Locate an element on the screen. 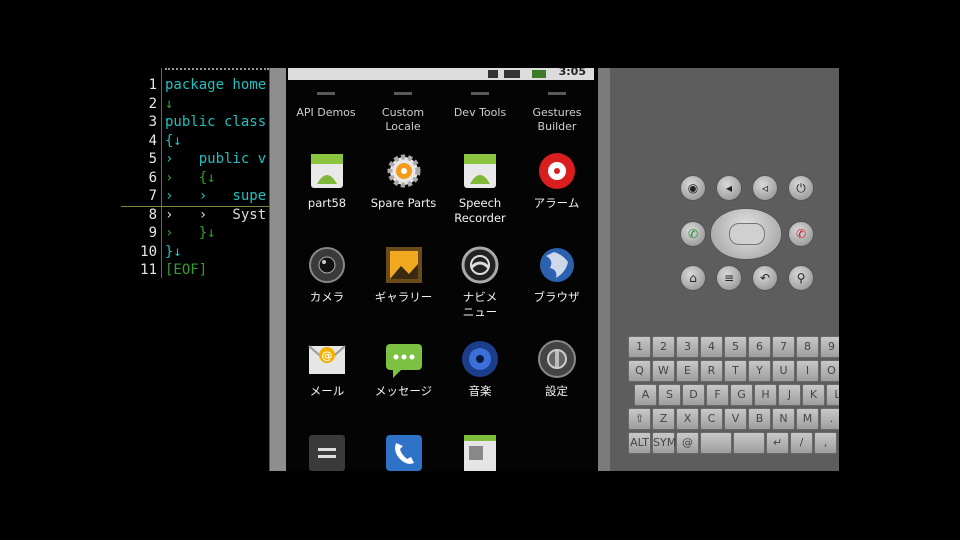 This screenshot has height=540, width=960. line-number: 10 is located at coordinates (148, 251).